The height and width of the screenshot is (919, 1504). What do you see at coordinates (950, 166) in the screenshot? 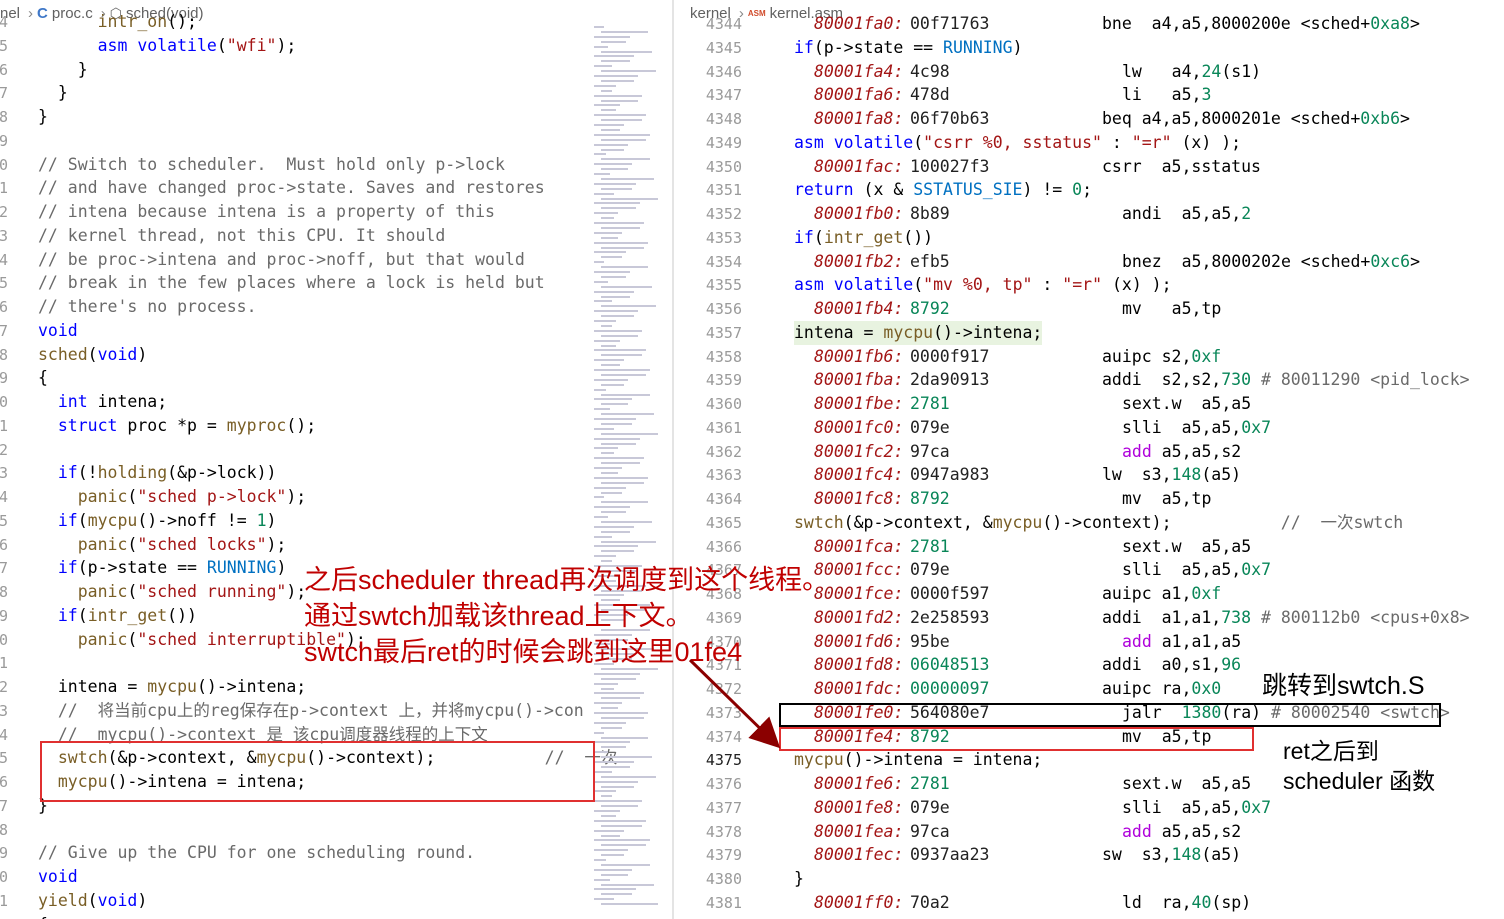
I see `asm-opcode: 100027f3` at bounding box center [950, 166].